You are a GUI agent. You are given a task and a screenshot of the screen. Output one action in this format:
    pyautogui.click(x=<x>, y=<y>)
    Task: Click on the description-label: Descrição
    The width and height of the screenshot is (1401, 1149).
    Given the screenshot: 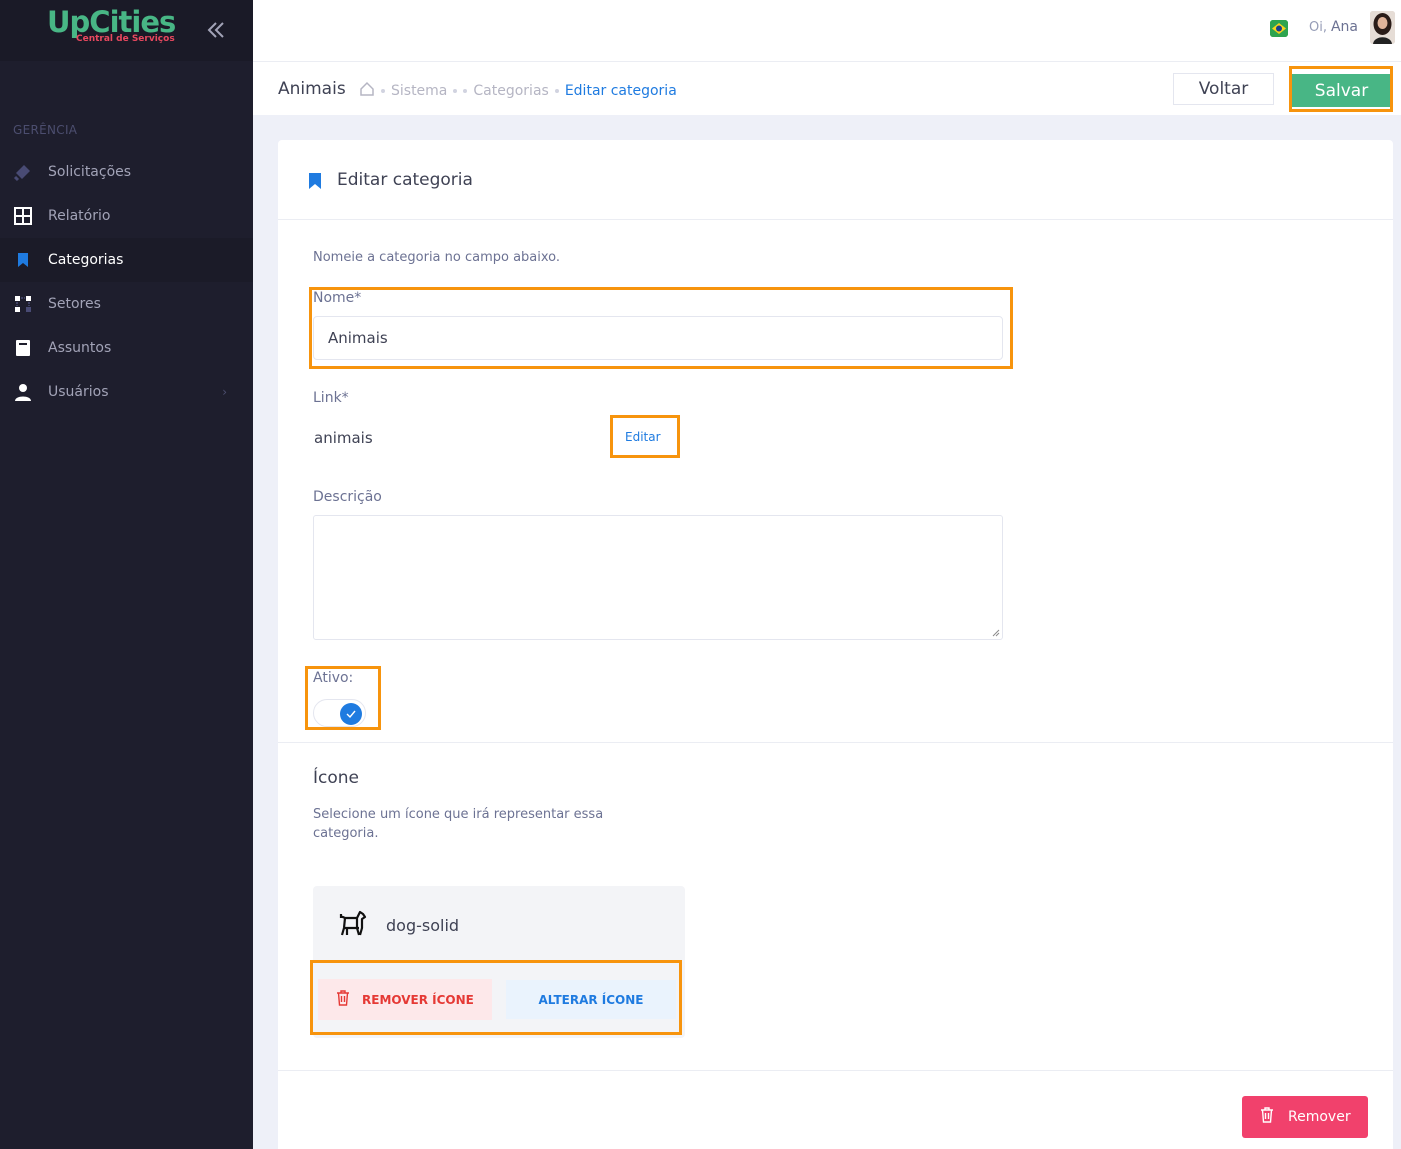 What is the action you would take?
    pyautogui.click(x=347, y=497)
    